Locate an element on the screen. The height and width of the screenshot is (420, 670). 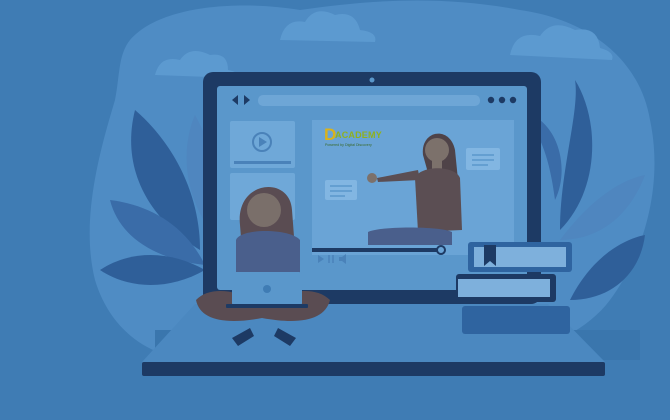
student-head is located at coordinates (264, 210).